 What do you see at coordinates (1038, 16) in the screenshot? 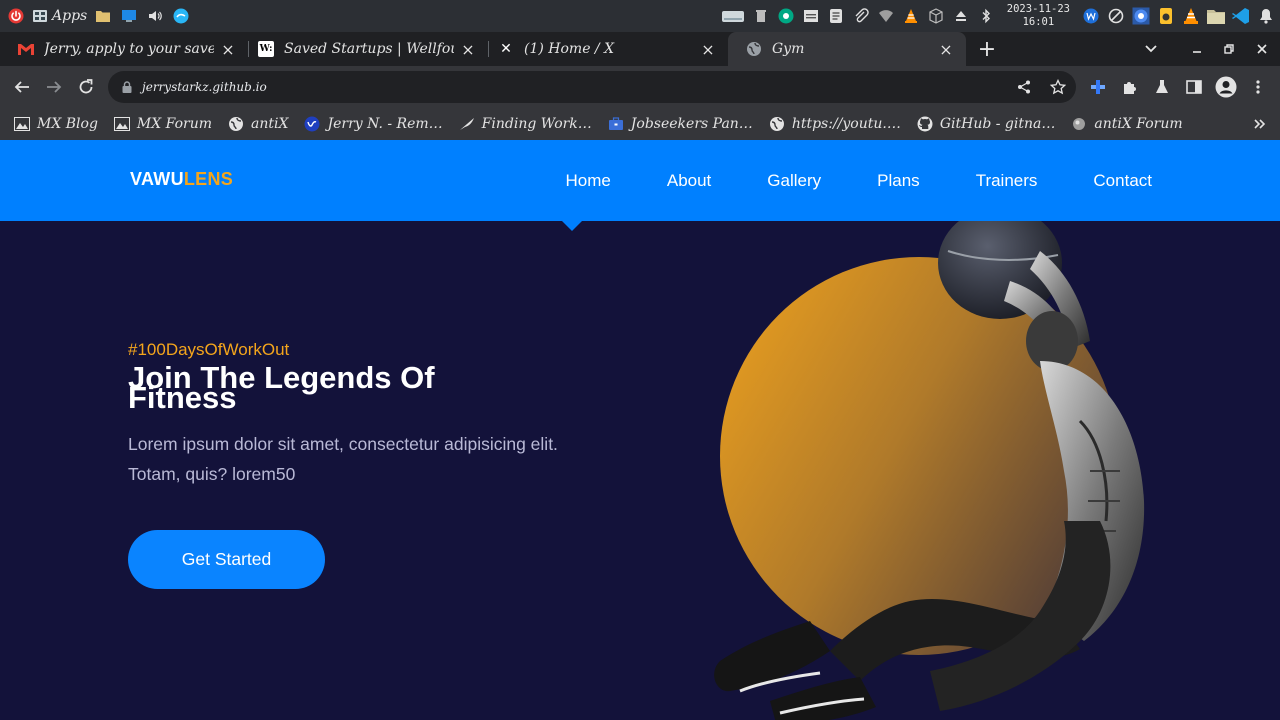
I see `system-clock: 2023-11-23 16:01` at bounding box center [1038, 16].